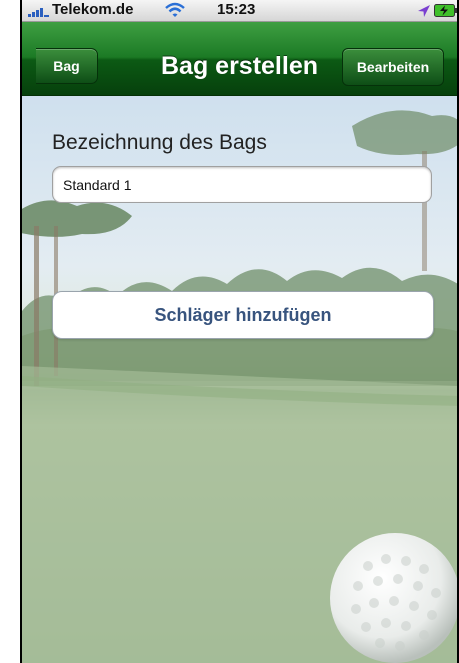 The width and height of the screenshot is (459, 663). I want to click on status-bar: Telekom.de 15:23, so click(239, 11).